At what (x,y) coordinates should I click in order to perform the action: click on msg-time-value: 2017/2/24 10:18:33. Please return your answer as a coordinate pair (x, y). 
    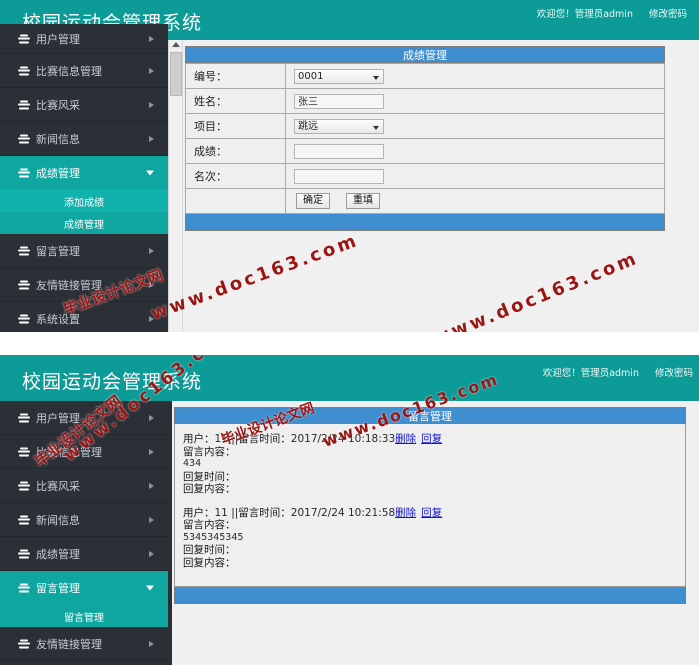
    Looking at the image, I should click on (343, 439).